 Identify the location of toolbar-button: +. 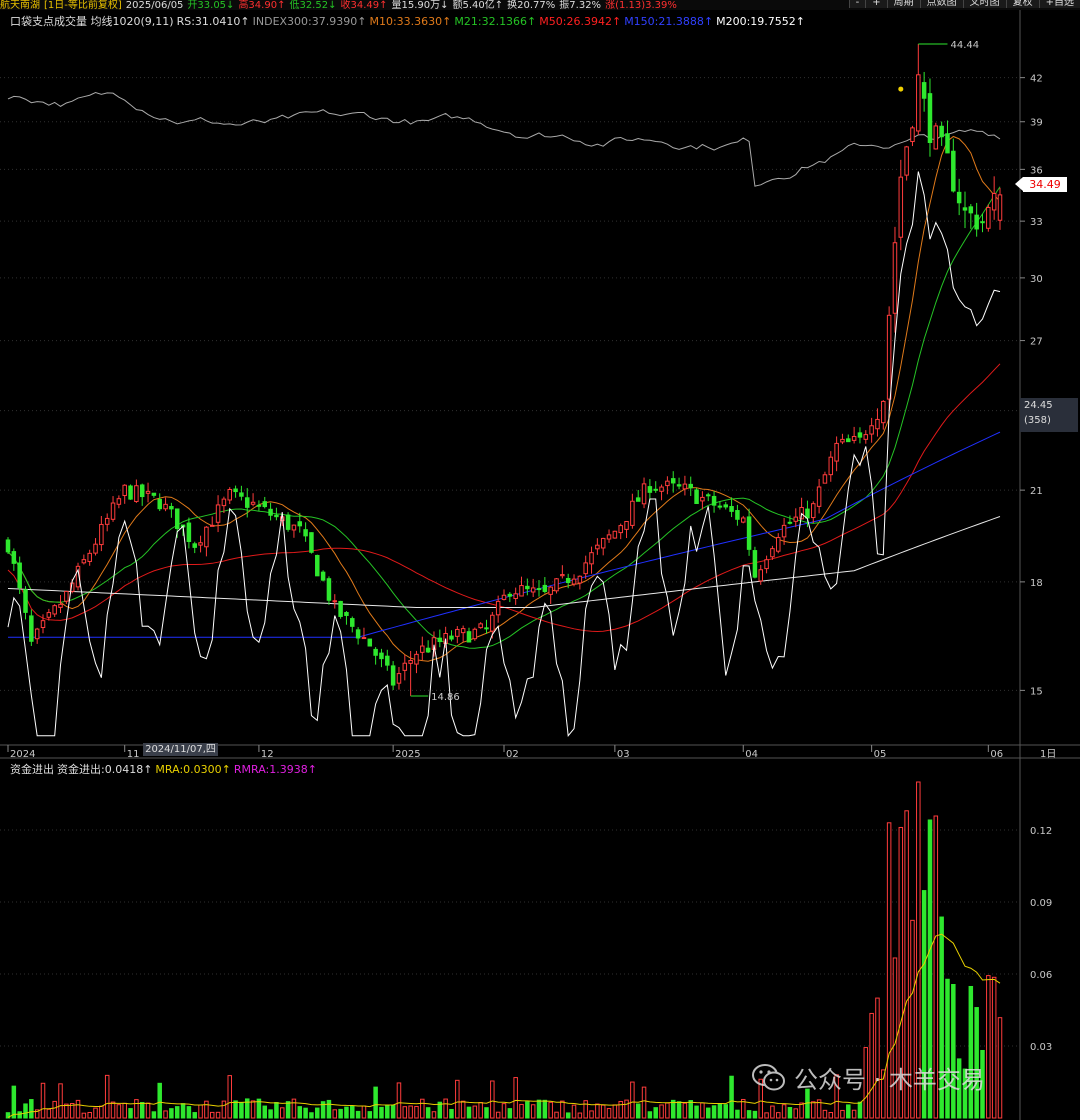
(876, 4).